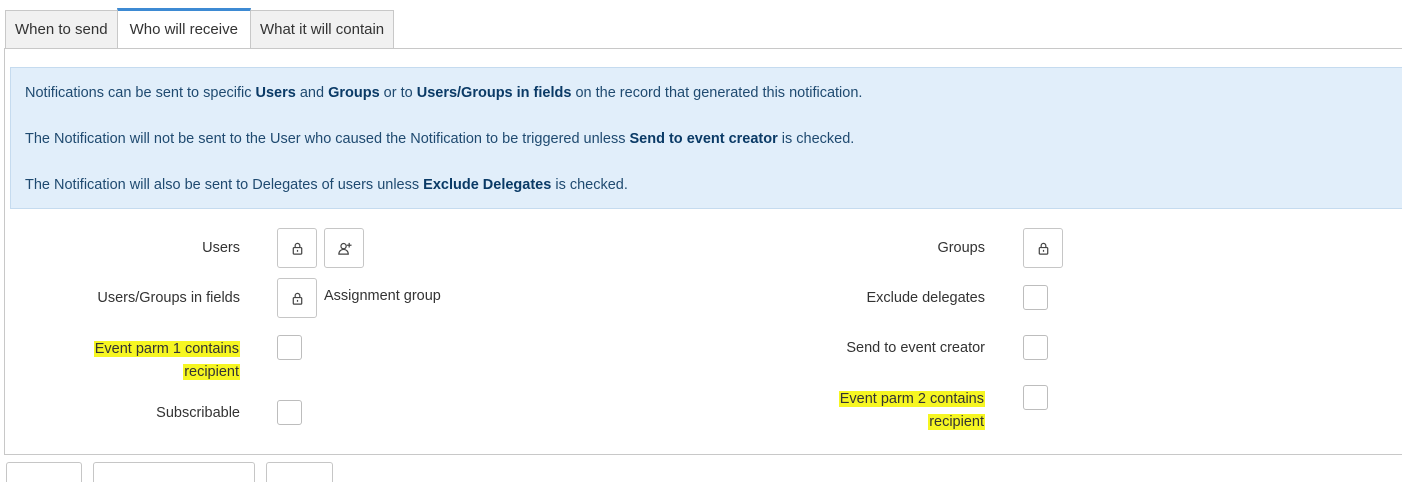  What do you see at coordinates (1035, 397) in the screenshot?
I see `event-parm-2-checkbox` at bounding box center [1035, 397].